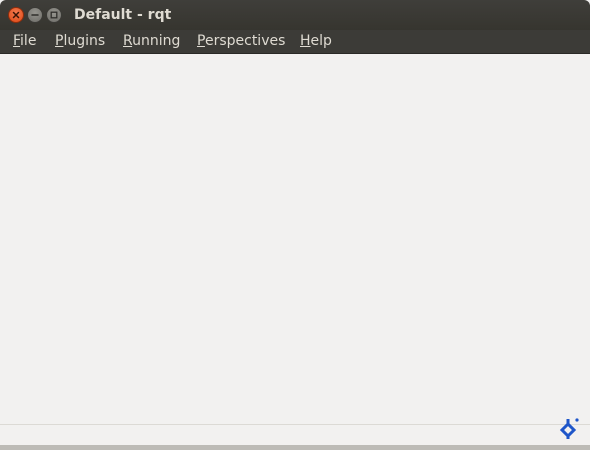 This screenshot has height=450, width=590. What do you see at coordinates (201, 41) in the screenshot?
I see `menu-perspectives-mnemonic: P` at bounding box center [201, 41].